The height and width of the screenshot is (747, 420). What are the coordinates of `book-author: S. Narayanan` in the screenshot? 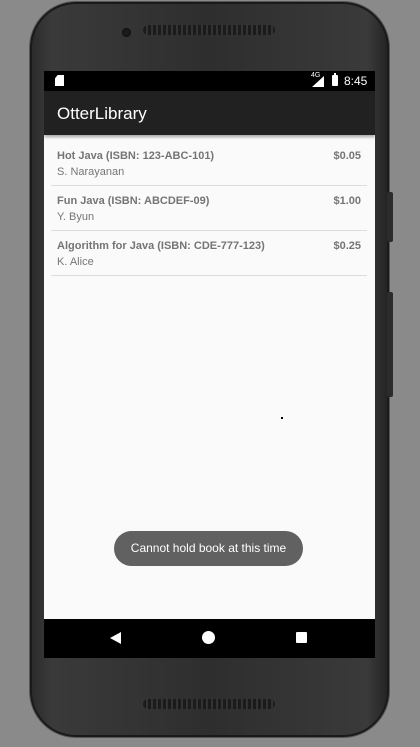 It's located at (91, 172).